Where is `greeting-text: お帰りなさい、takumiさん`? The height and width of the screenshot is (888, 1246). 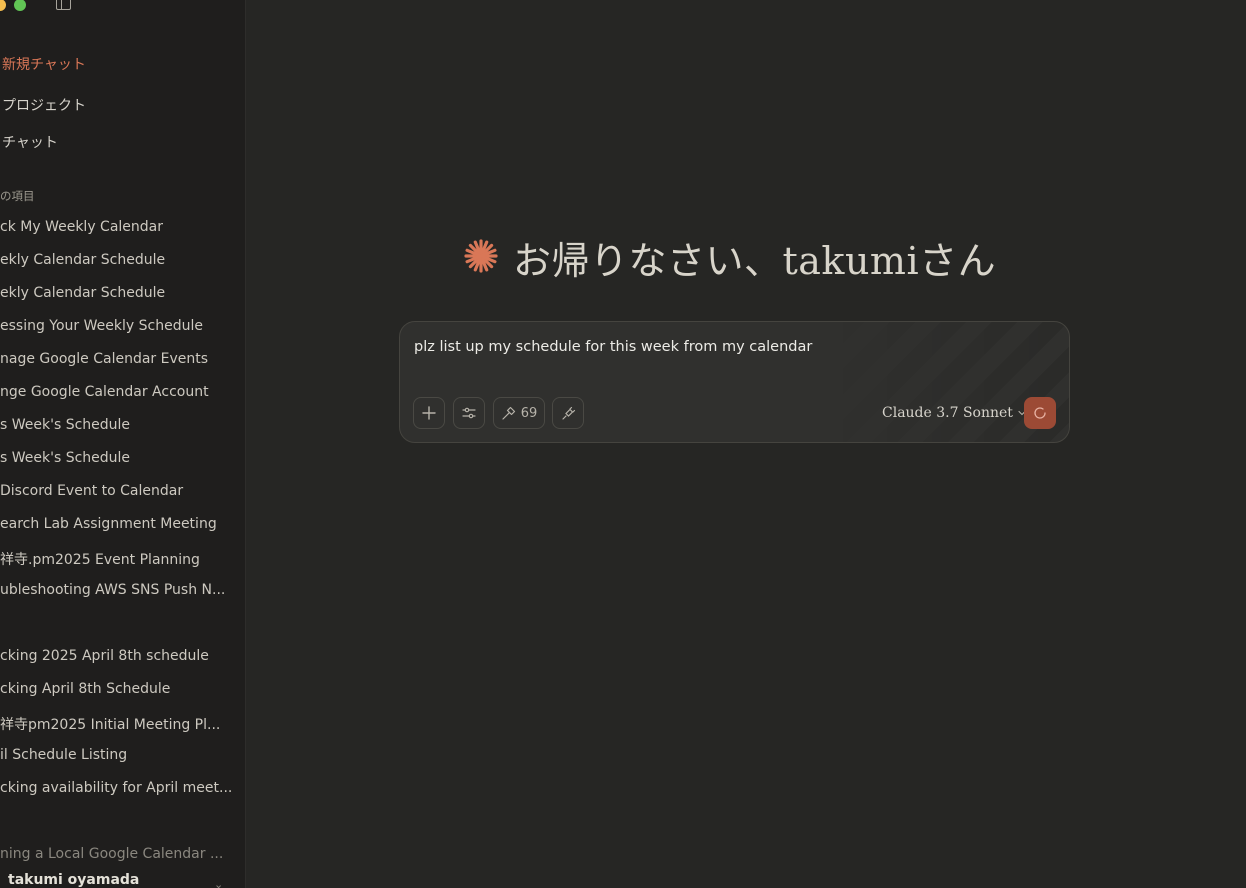
greeting-text: お帰りなさい、takumiさん is located at coordinates (755, 261).